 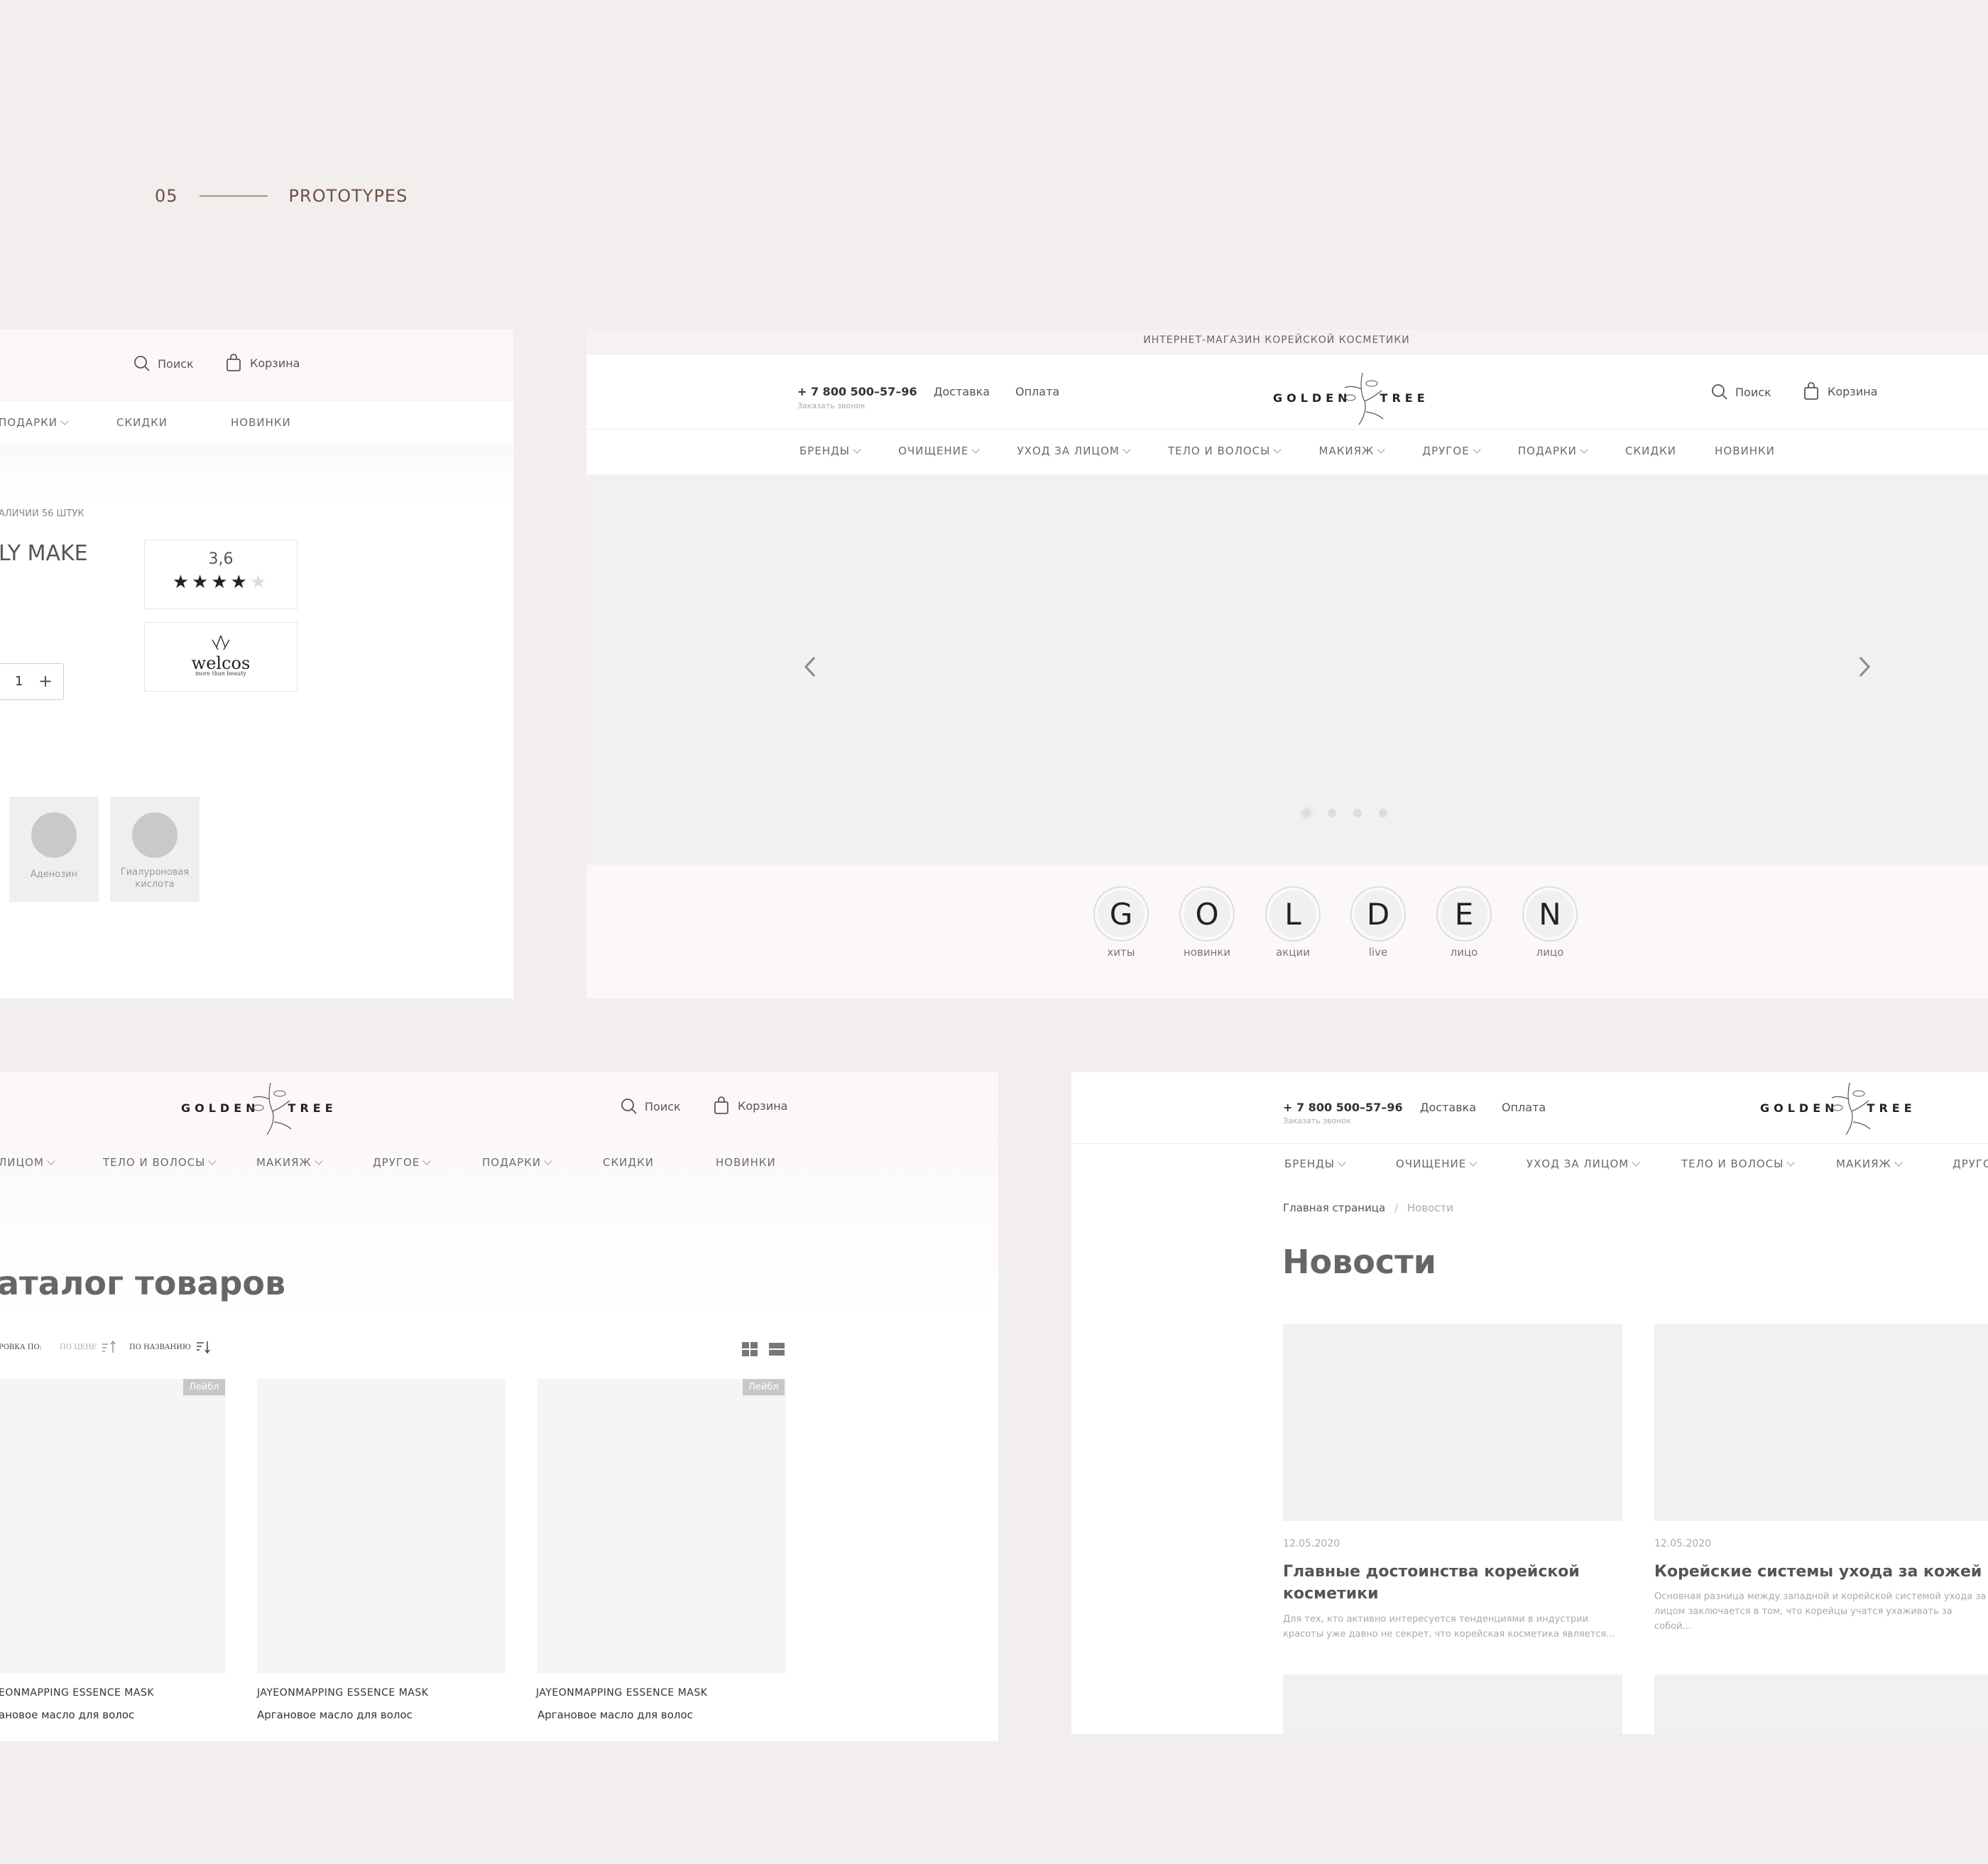 What do you see at coordinates (109, 1346) in the screenshot?
I see `sort-ascending-icon` at bounding box center [109, 1346].